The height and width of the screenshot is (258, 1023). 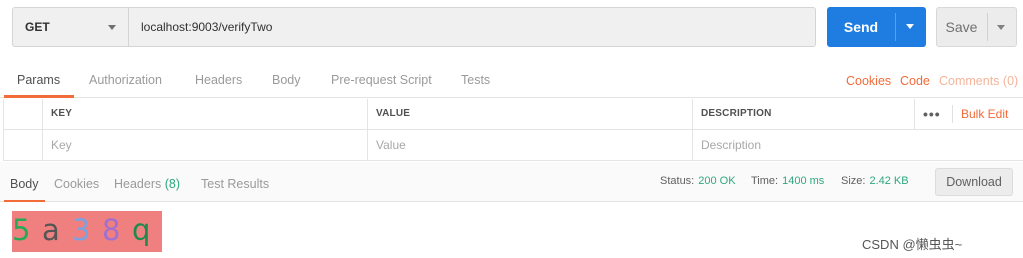 I want to click on actions-divider, so click(x=952, y=114).